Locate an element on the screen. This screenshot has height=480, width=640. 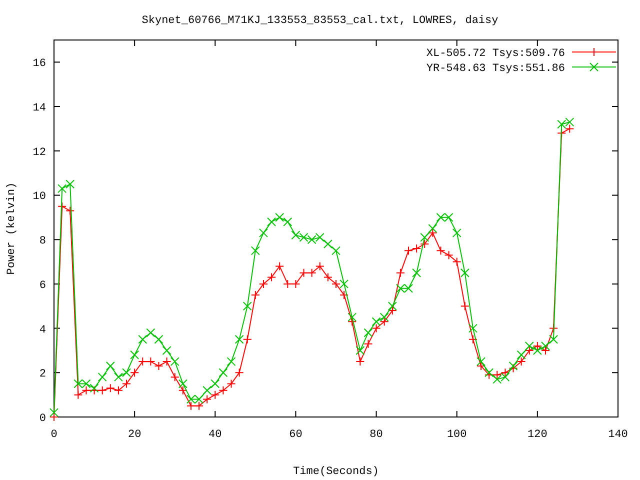
legend-sample is located at coordinates (594, 67).